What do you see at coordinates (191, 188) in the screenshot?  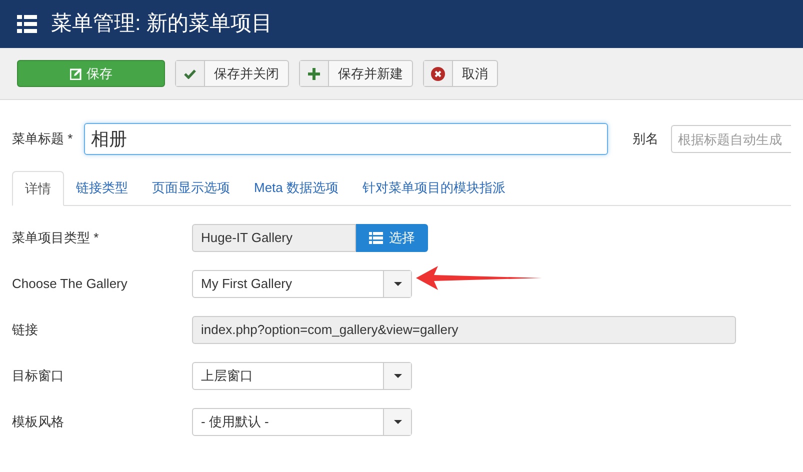 I see `tab: 页面显示选项` at bounding box center [191, 188].